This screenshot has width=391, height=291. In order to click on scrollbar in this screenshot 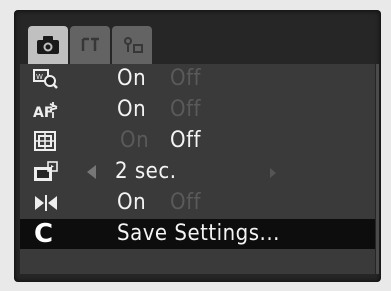, I will do `click(377, 169)`.